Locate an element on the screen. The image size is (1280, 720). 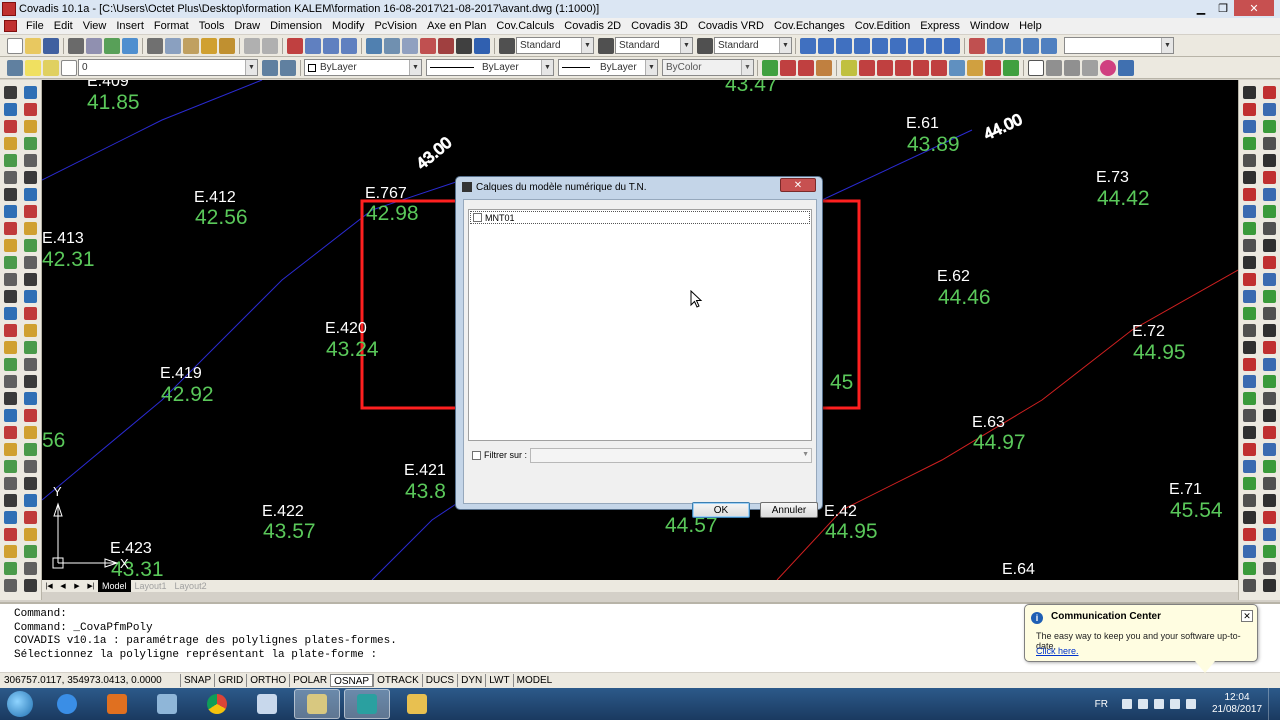
volume-icon is located at coordinates (1159, 704).